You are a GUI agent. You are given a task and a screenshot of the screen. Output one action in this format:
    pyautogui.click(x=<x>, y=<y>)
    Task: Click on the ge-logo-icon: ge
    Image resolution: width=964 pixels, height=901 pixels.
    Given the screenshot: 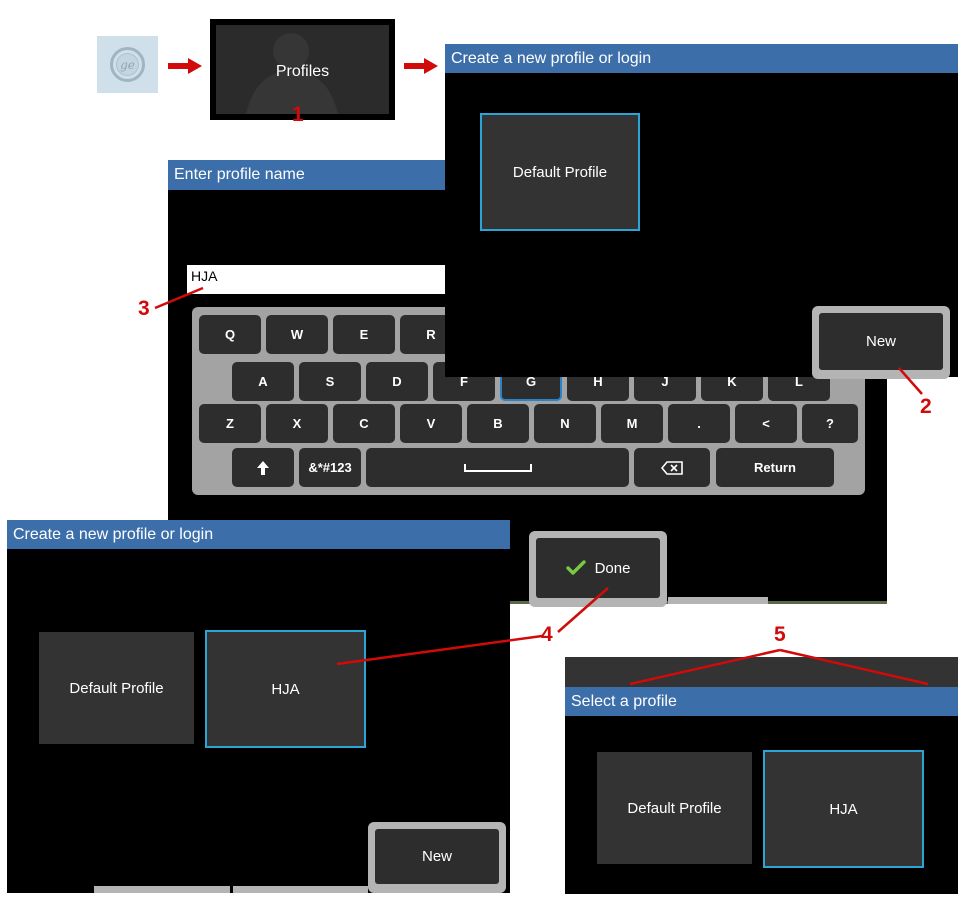 What is the action you would take?
    pyautogui.click(x=127, y=64)
    